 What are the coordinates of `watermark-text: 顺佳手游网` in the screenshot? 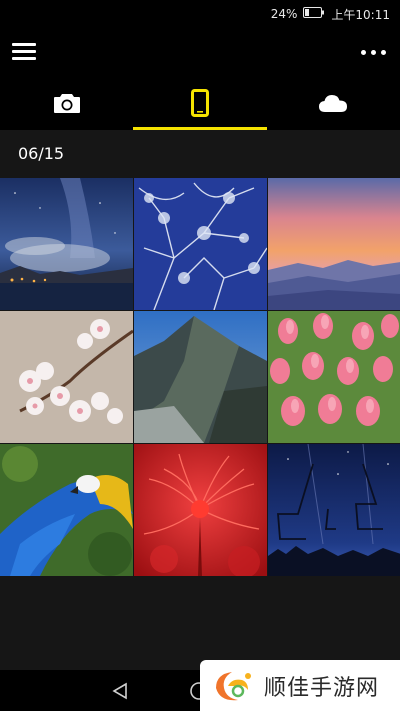 It's located at (322, 688).